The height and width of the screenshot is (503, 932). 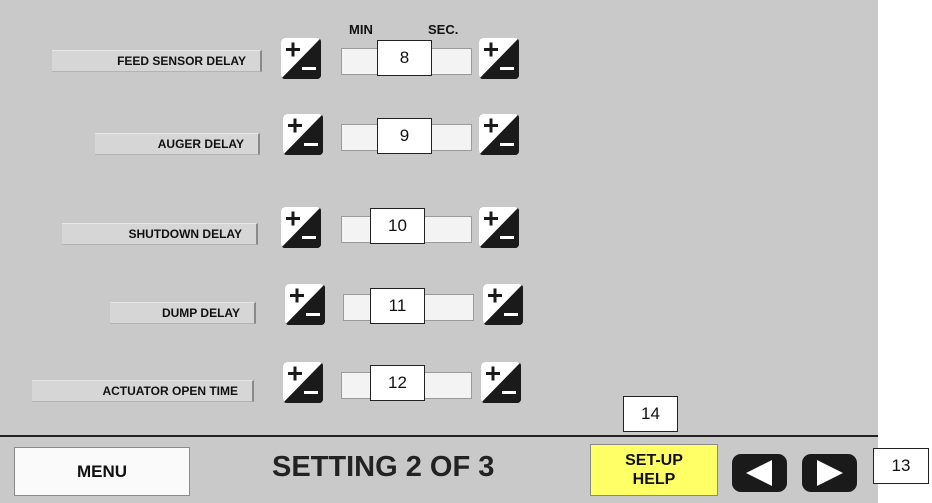 I want to click on actuator-open-time-min-button, so click(x=303, y=382).